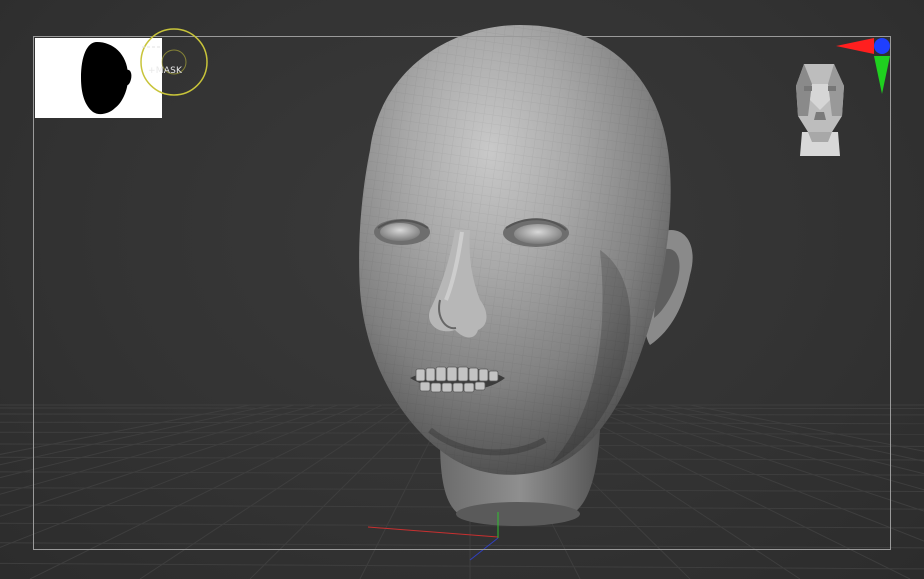 Image resolution: width=924 pixels, height=579 pixels. What do you see at coordinates (863, 67) in the screenshot?
I see `axis-gizmo` at bounding box center [863, 67].